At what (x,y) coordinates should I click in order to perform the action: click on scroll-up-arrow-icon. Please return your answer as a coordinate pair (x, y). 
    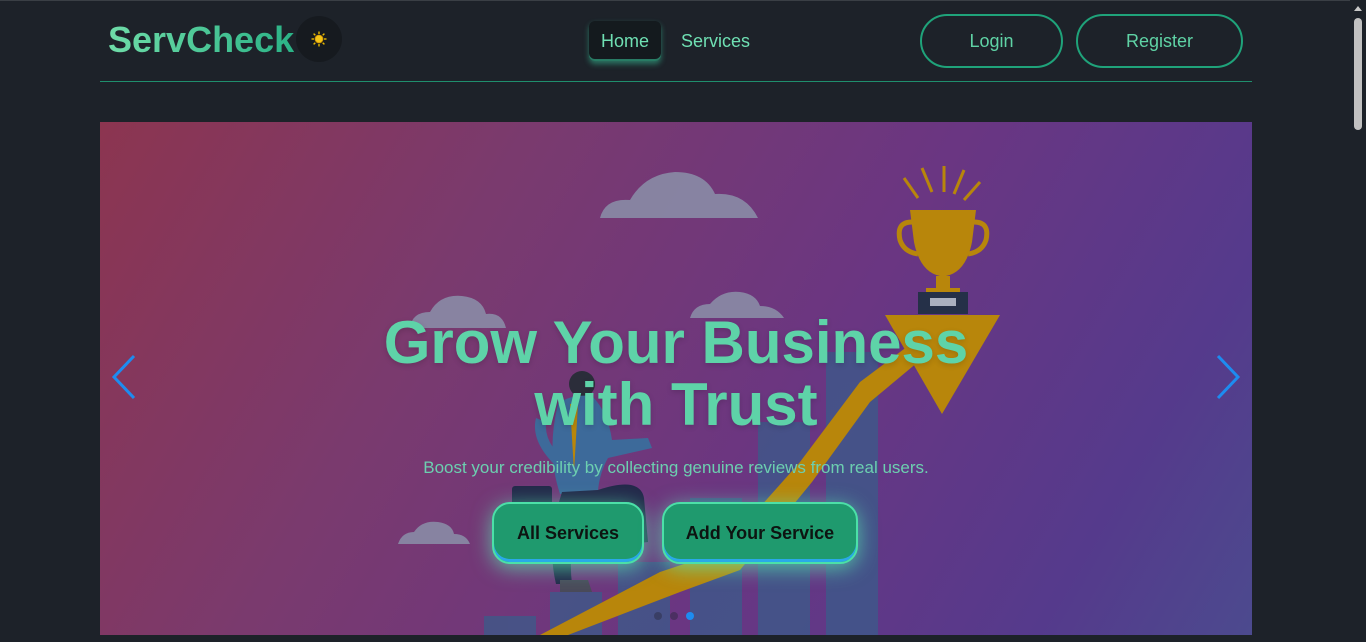
    Looking at the image, I should click on (1358, 8).